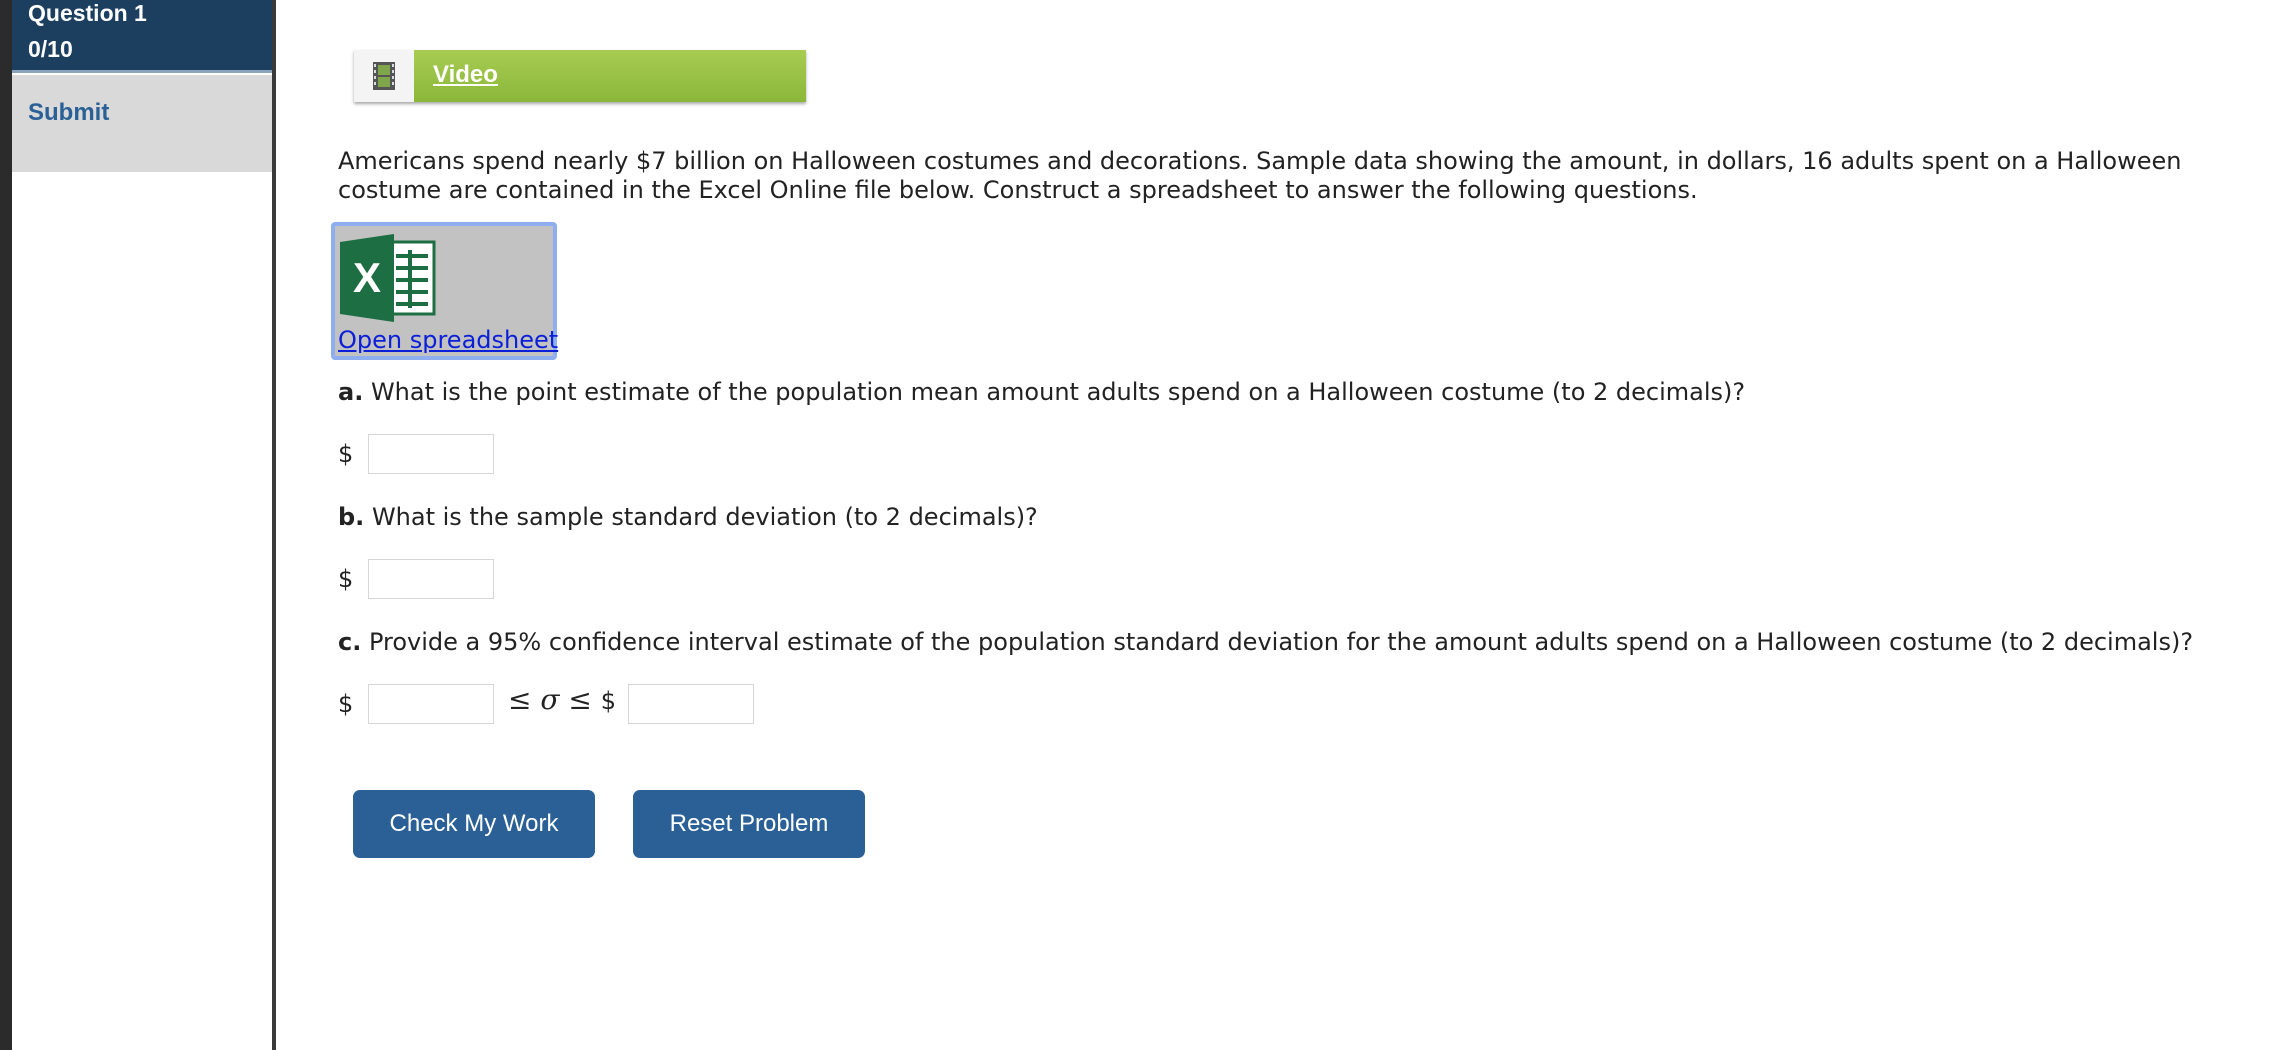 The width and height of the screenshot is (2296, 1050). I want to click on video-button: Video, so click(580, 76).